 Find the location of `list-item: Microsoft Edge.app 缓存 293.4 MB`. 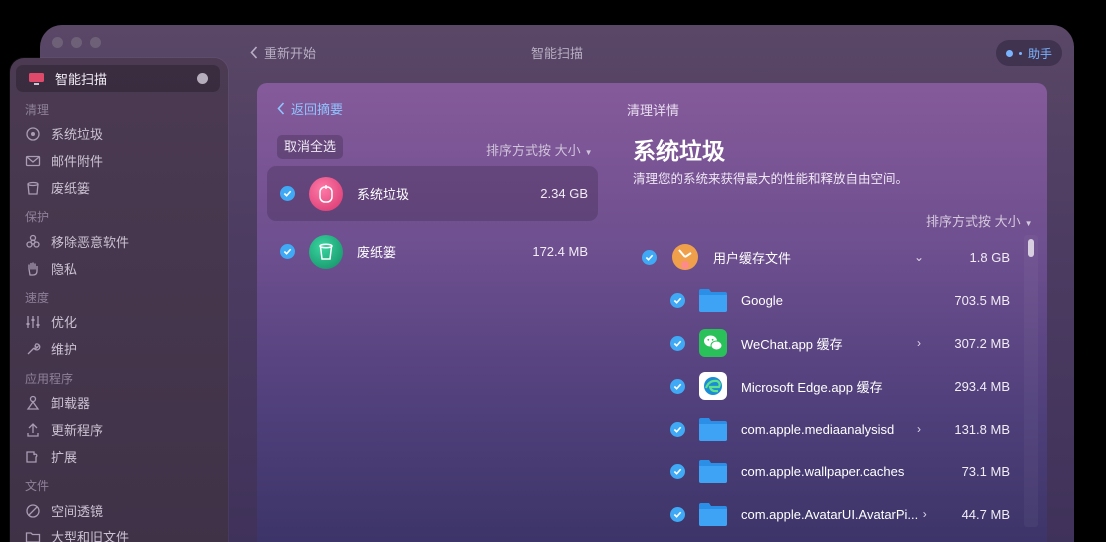

list-item: Microsoft Edge.app 缓存 293.4 MB is located at coordinates (840, 386).